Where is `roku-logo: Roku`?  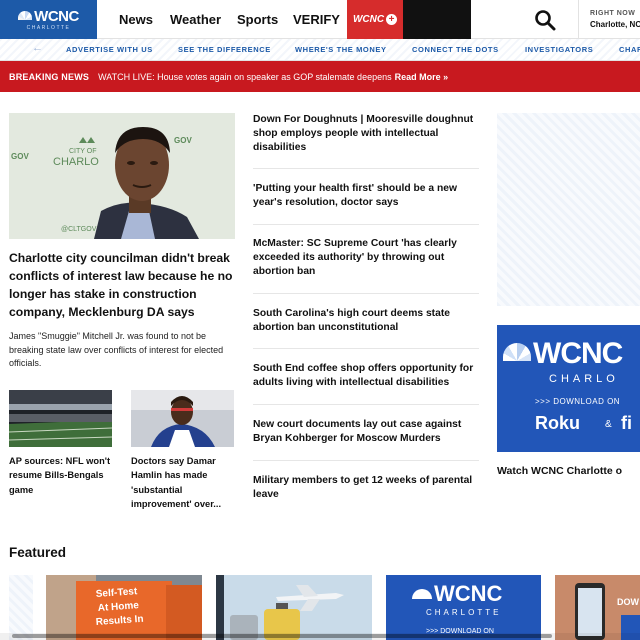
roku-logo: Roku is located at coordinates (557, 423).